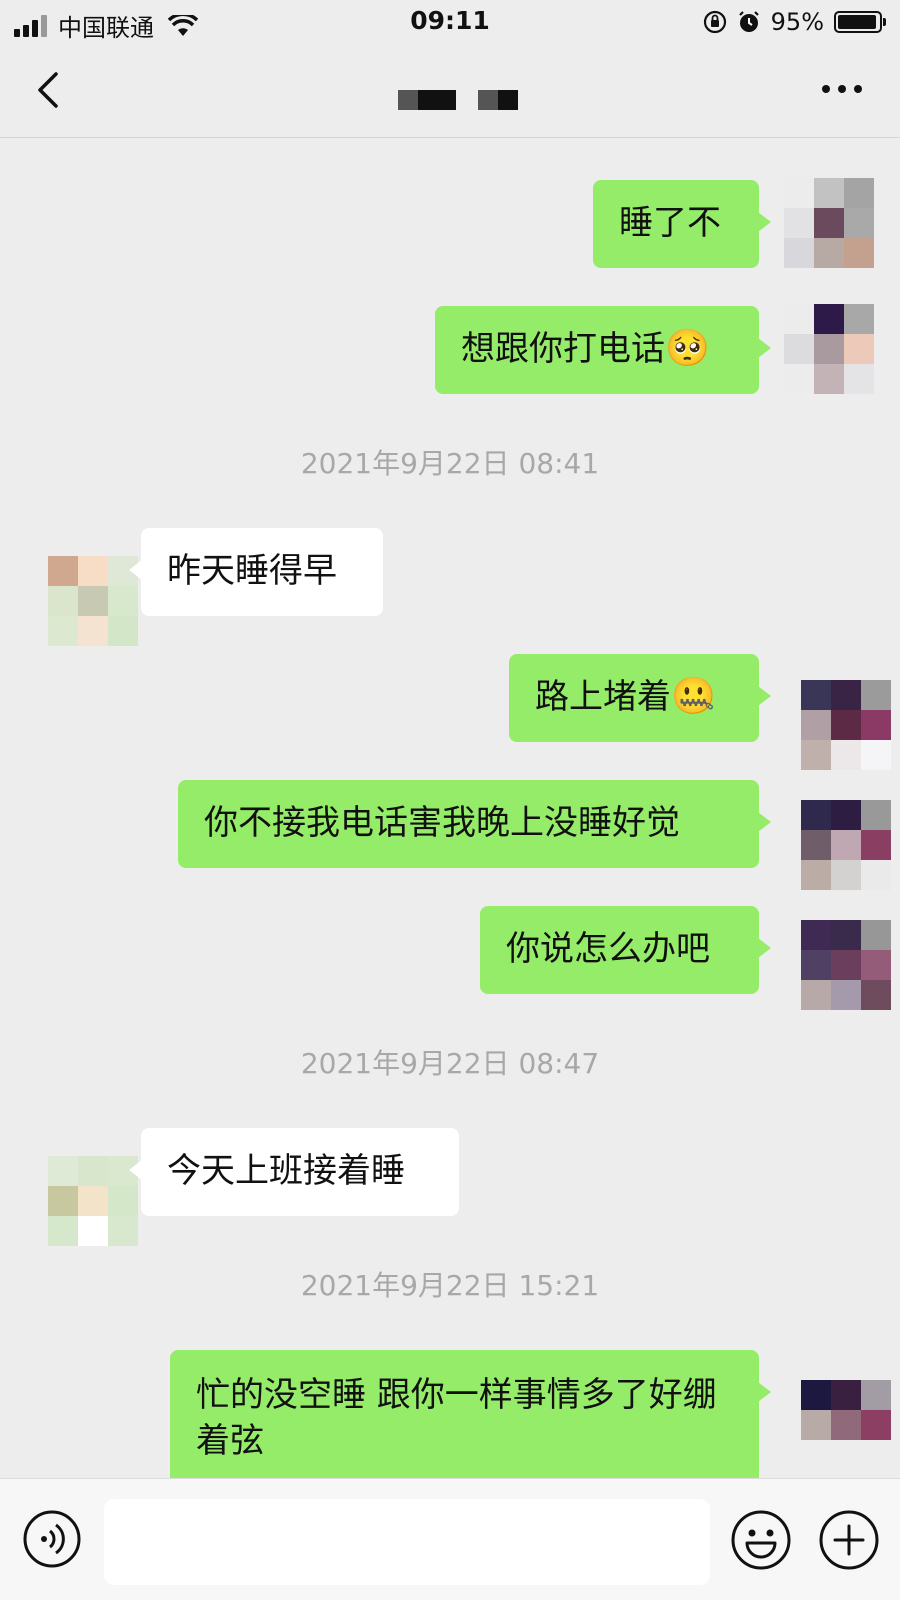 The width and height of the screenshot is (900, 1600). Describe the element at coordinates (687, 348) in the screenshot. I see `pleading-face-emoji: 🥺` at that location.